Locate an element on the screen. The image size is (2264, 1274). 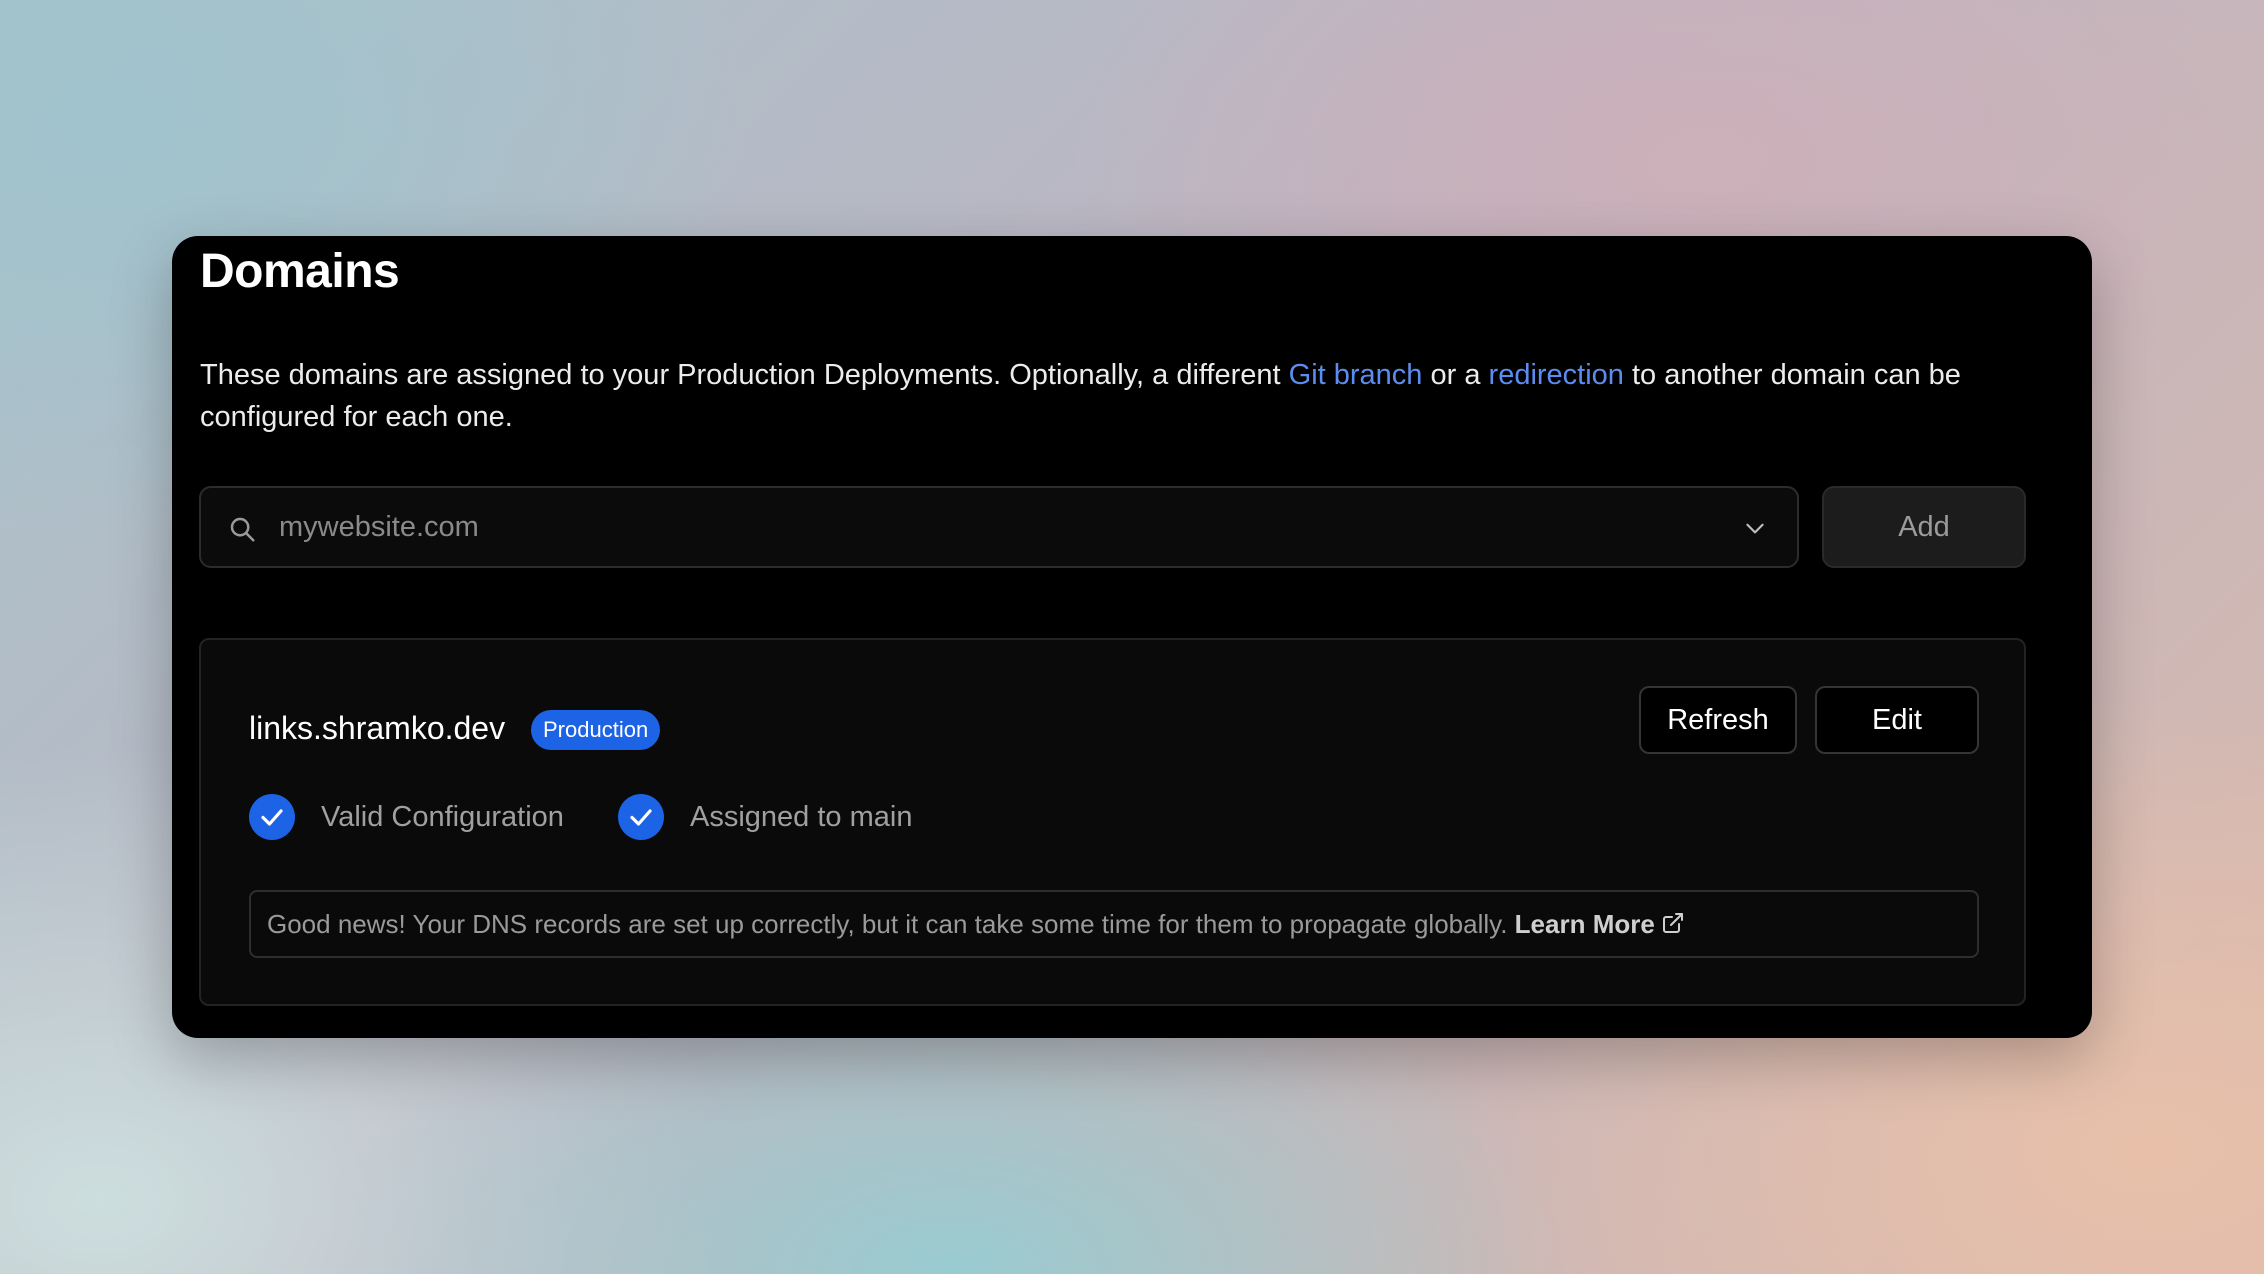
git-branch-link: Git branch is located at coordinates (1356, 375).